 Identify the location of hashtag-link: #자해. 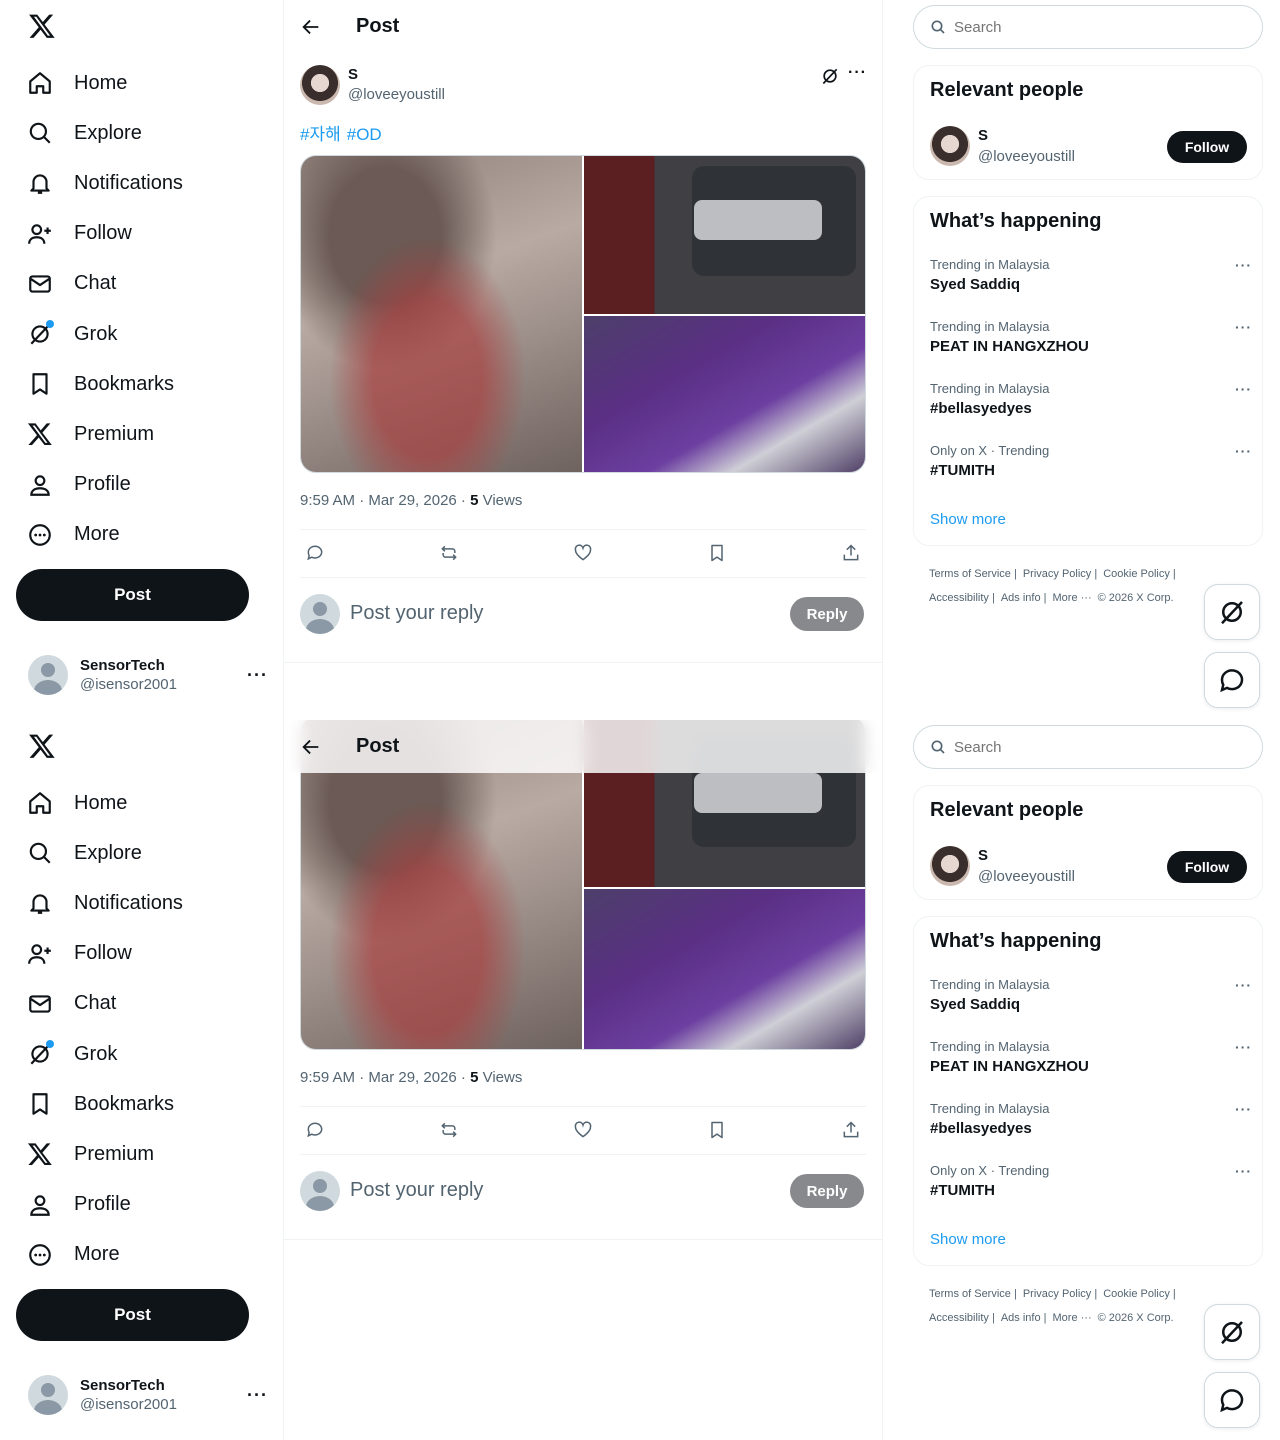
(320, 134).